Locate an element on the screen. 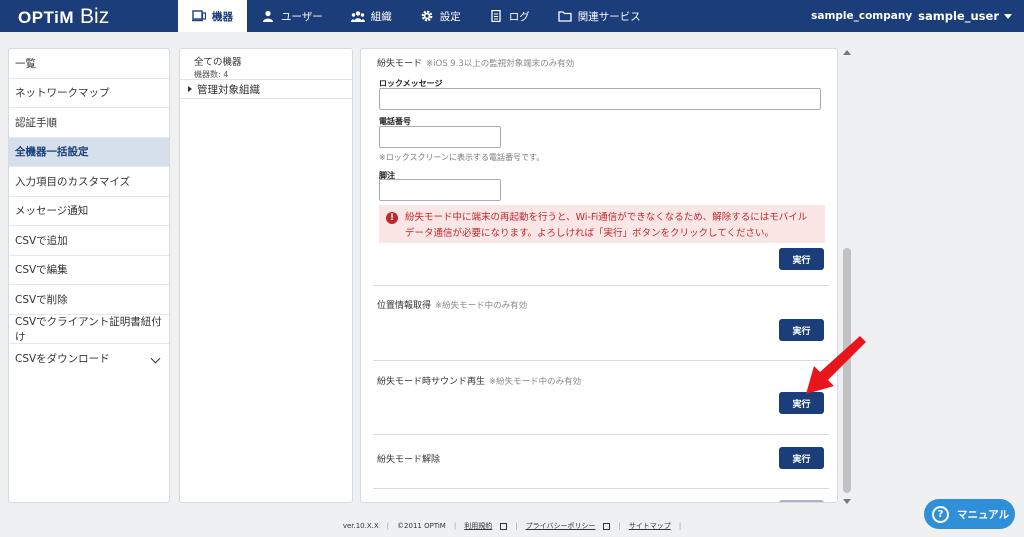 Image resolution: width=1024 pixels, height=537 pixels. tree-all-devices: 全ての機器 機器数: 4 is located at coordinates (266, 64).